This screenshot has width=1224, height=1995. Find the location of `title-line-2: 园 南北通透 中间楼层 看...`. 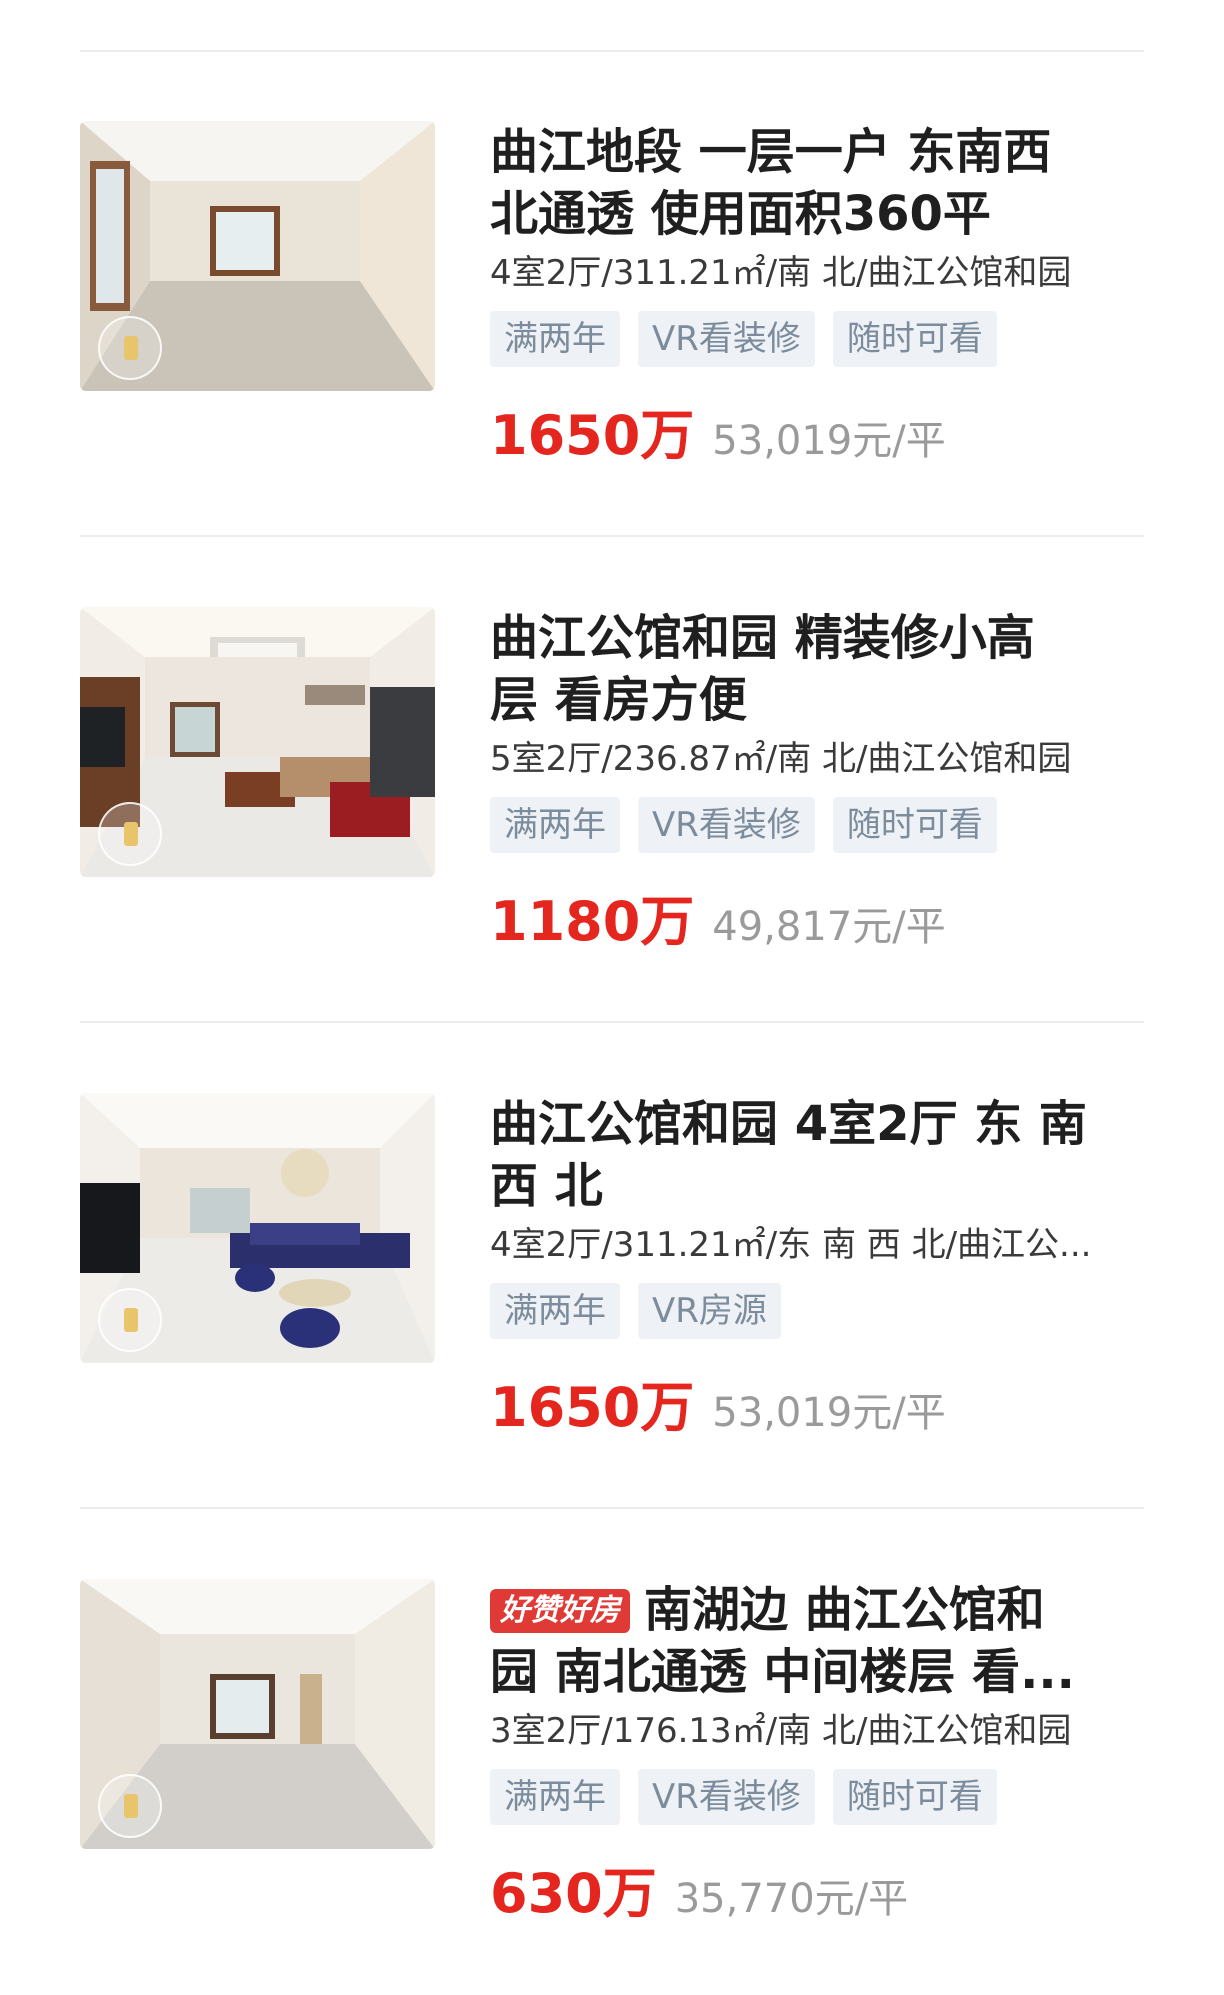

title-line-2: 园 南北通透 中间楼层 看... is located at coordinates (782, 1672).